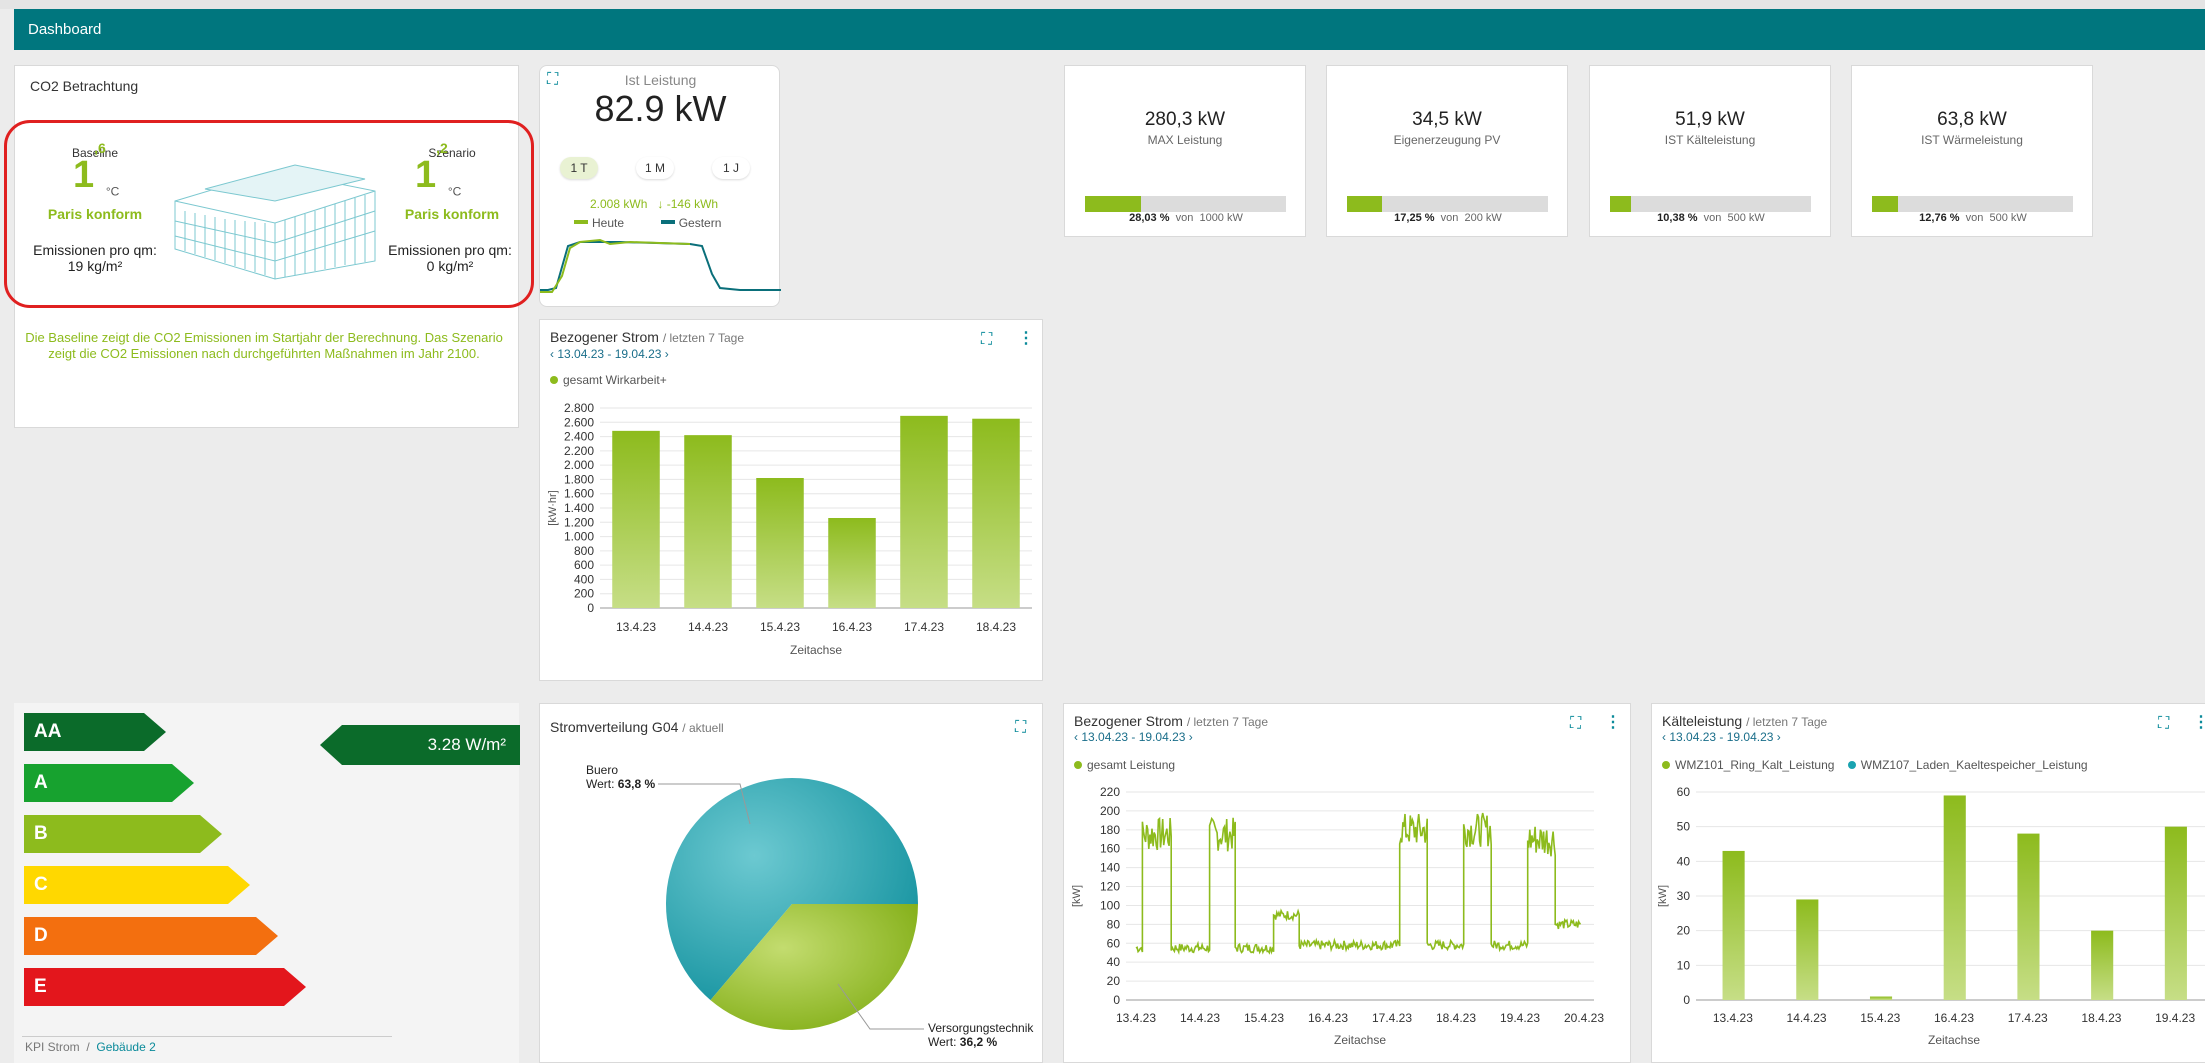 The image size is (2205, 1063). I want to click on x-tick-label: 16.4.23, so click(1954, 1018).